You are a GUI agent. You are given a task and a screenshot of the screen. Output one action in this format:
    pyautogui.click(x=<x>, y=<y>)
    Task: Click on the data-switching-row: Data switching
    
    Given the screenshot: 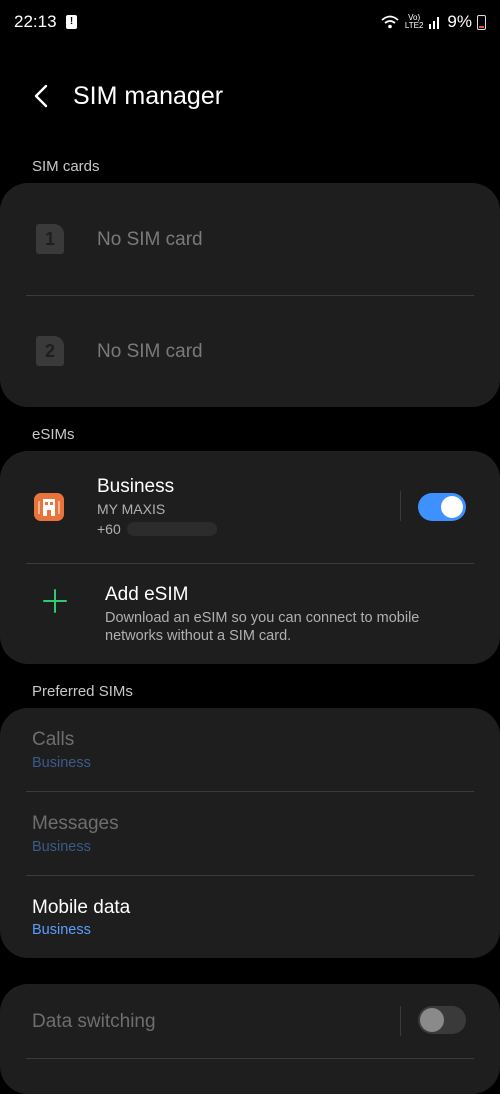 What is the action you would take?
    pyautogui.click(x=250, y=1021)
    